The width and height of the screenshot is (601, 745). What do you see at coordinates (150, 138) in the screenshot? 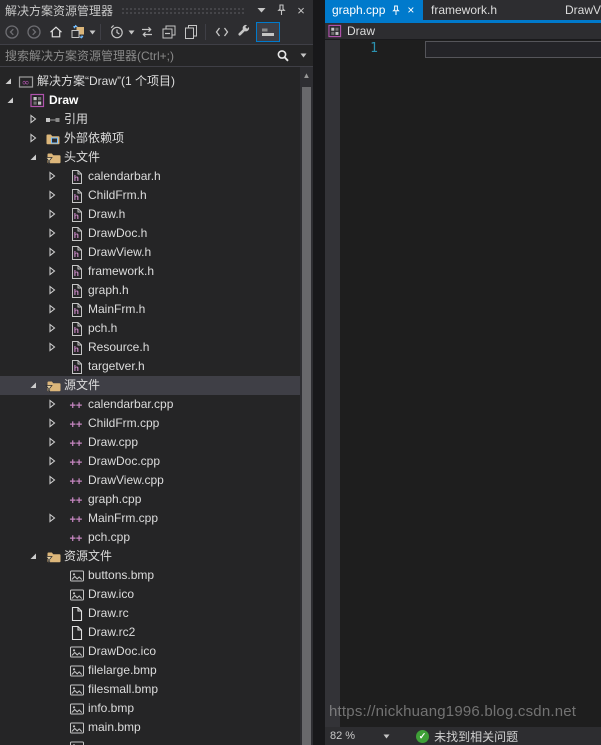
I see `tree-row: 外部依赖项` at bounding box center [150, 138].